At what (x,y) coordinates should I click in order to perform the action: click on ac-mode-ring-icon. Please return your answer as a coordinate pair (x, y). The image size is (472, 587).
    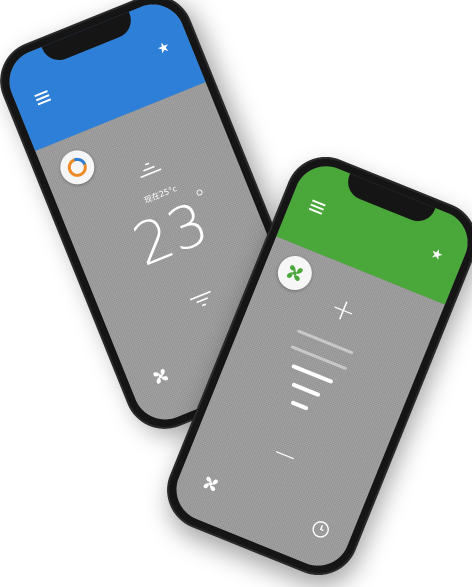
    Looking at the image, I should click on (77, 167).